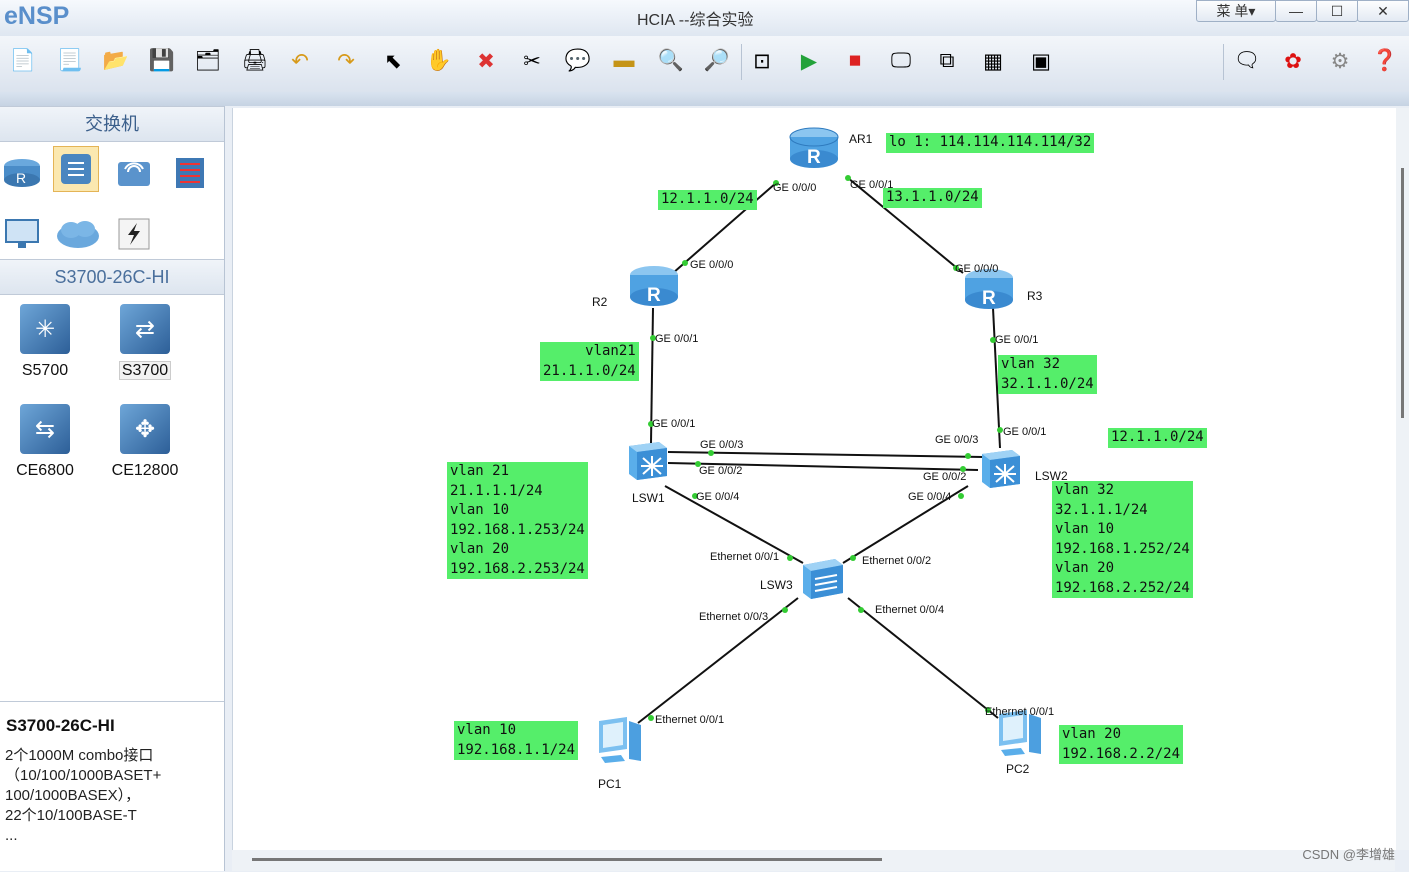 This screenshot has height=872, width=1409. What do you see at coordinates (145, 429) in the screenshot?
I see `core-switch-icon: ✥` at bounding box center [145, 429].